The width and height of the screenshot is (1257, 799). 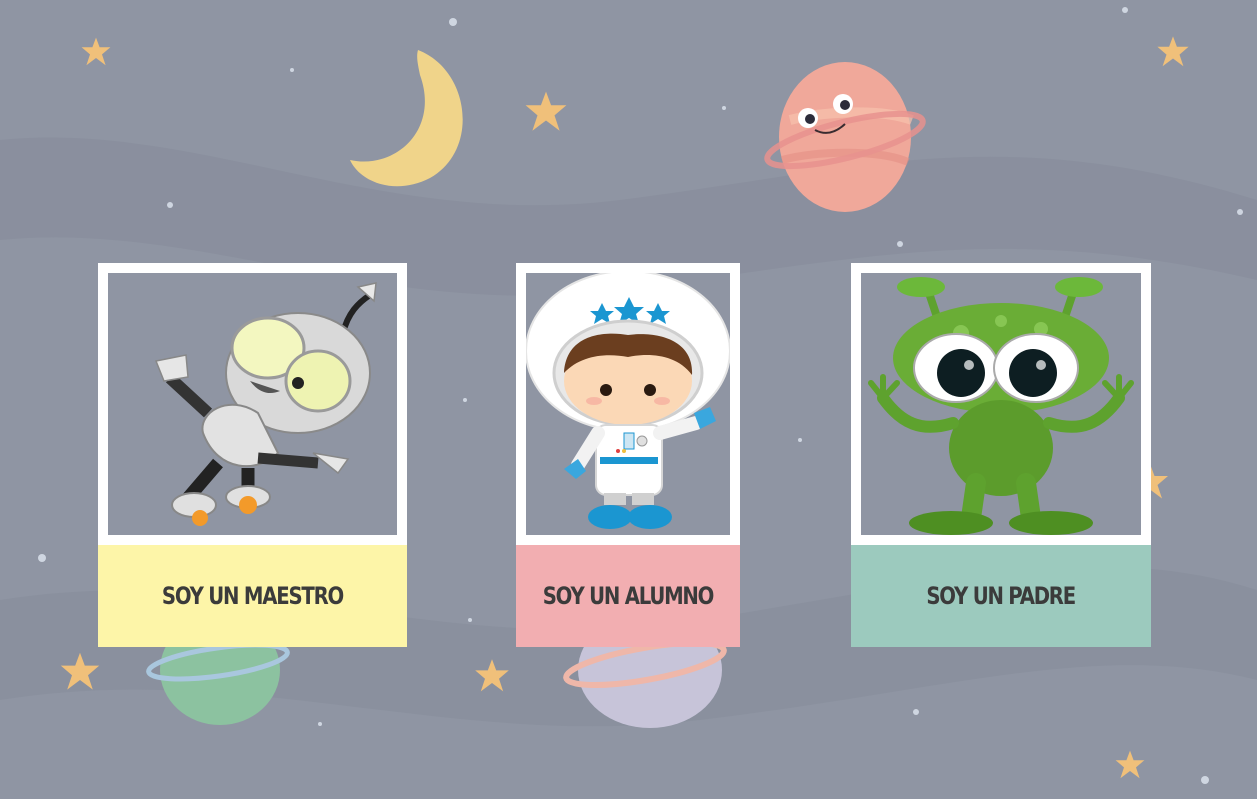 I want to click on card-maestro: SOY UN MAESTRO, so click(x=252, y=455).